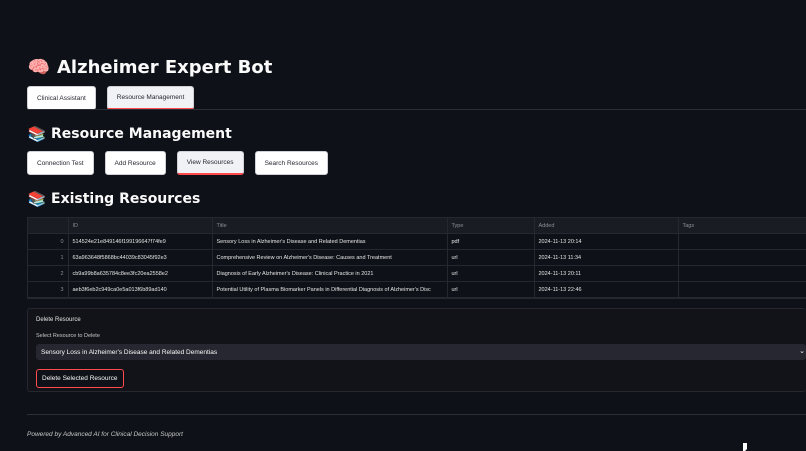 The width and height of the screenshot is (806, 451). Describe the element at coordinates (140, 273) in the screenshot. I see `cell-id: cb9a99b8a635784c8ee3fc20ea2558e2` at that location.